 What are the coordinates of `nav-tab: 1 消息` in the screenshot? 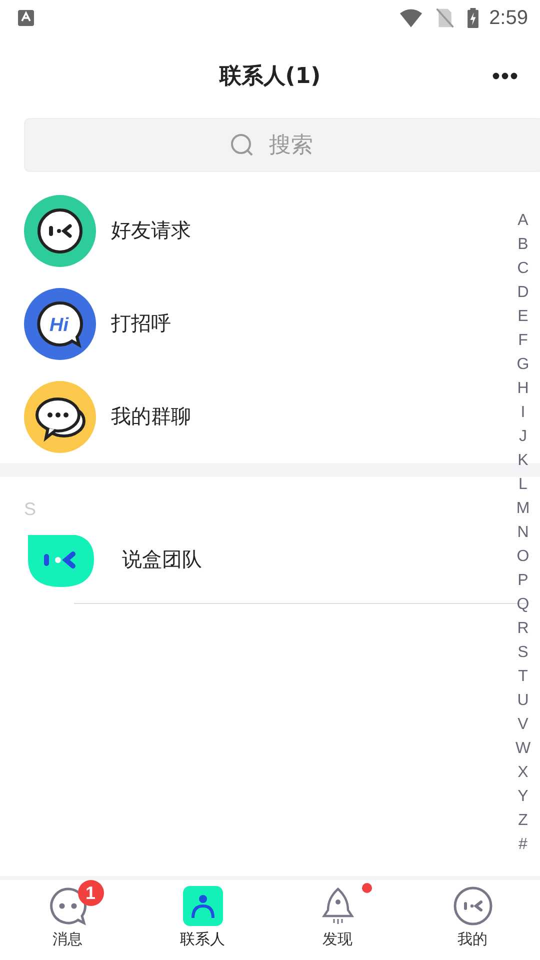 It's located at (67, 920).